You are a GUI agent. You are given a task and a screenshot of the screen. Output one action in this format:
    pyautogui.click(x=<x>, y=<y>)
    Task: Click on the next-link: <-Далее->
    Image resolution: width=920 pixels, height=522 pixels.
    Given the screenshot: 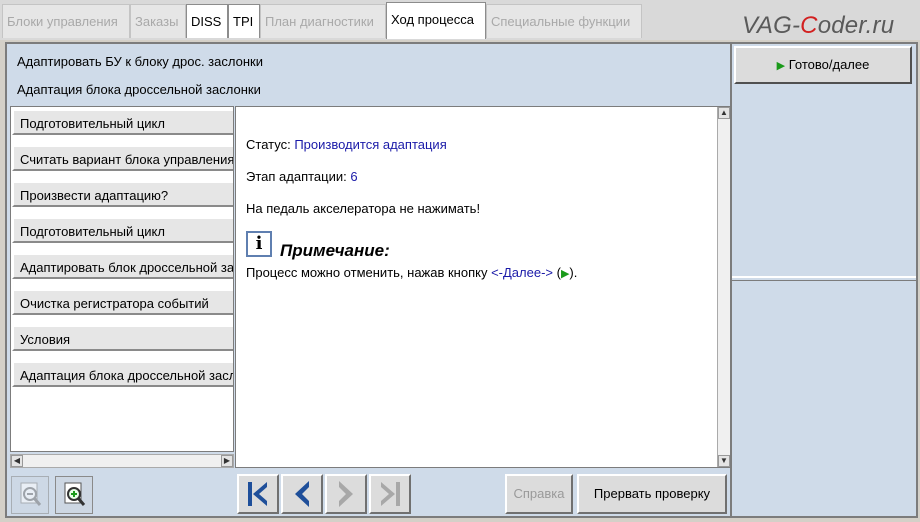 What is the action you would take?
    pyautogui.click(x=522, y=272)
    